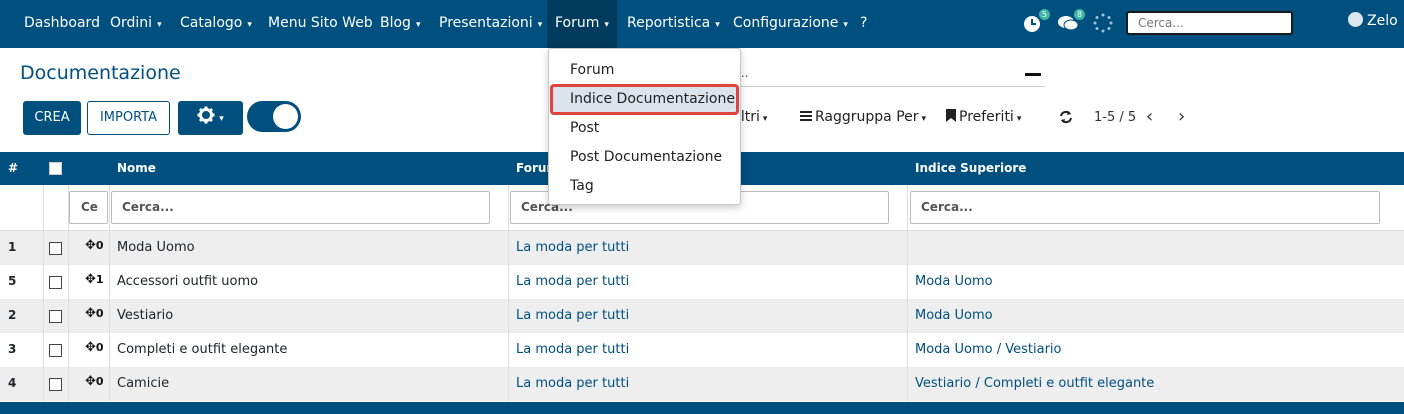  What do you see at coordinates (582, 186) in the screenshot?
I see `menu-item-tag: Tag` at bounding box center [582, 186].